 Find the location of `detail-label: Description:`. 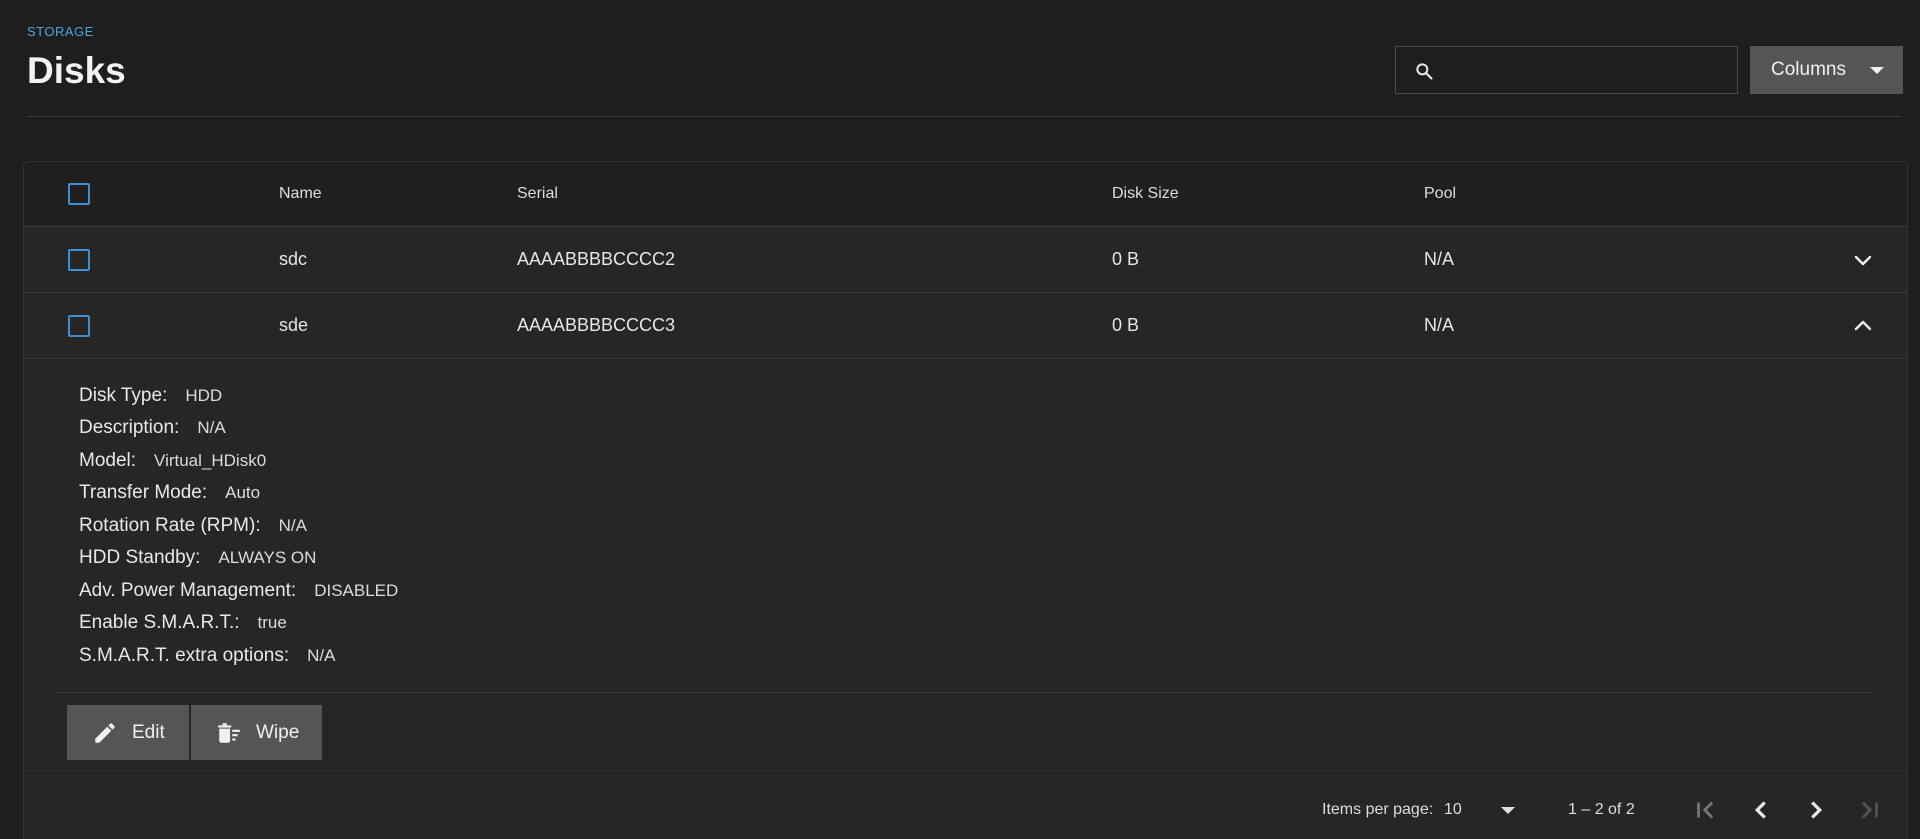

detail-label: Description: is located at coordinates (129, 427).